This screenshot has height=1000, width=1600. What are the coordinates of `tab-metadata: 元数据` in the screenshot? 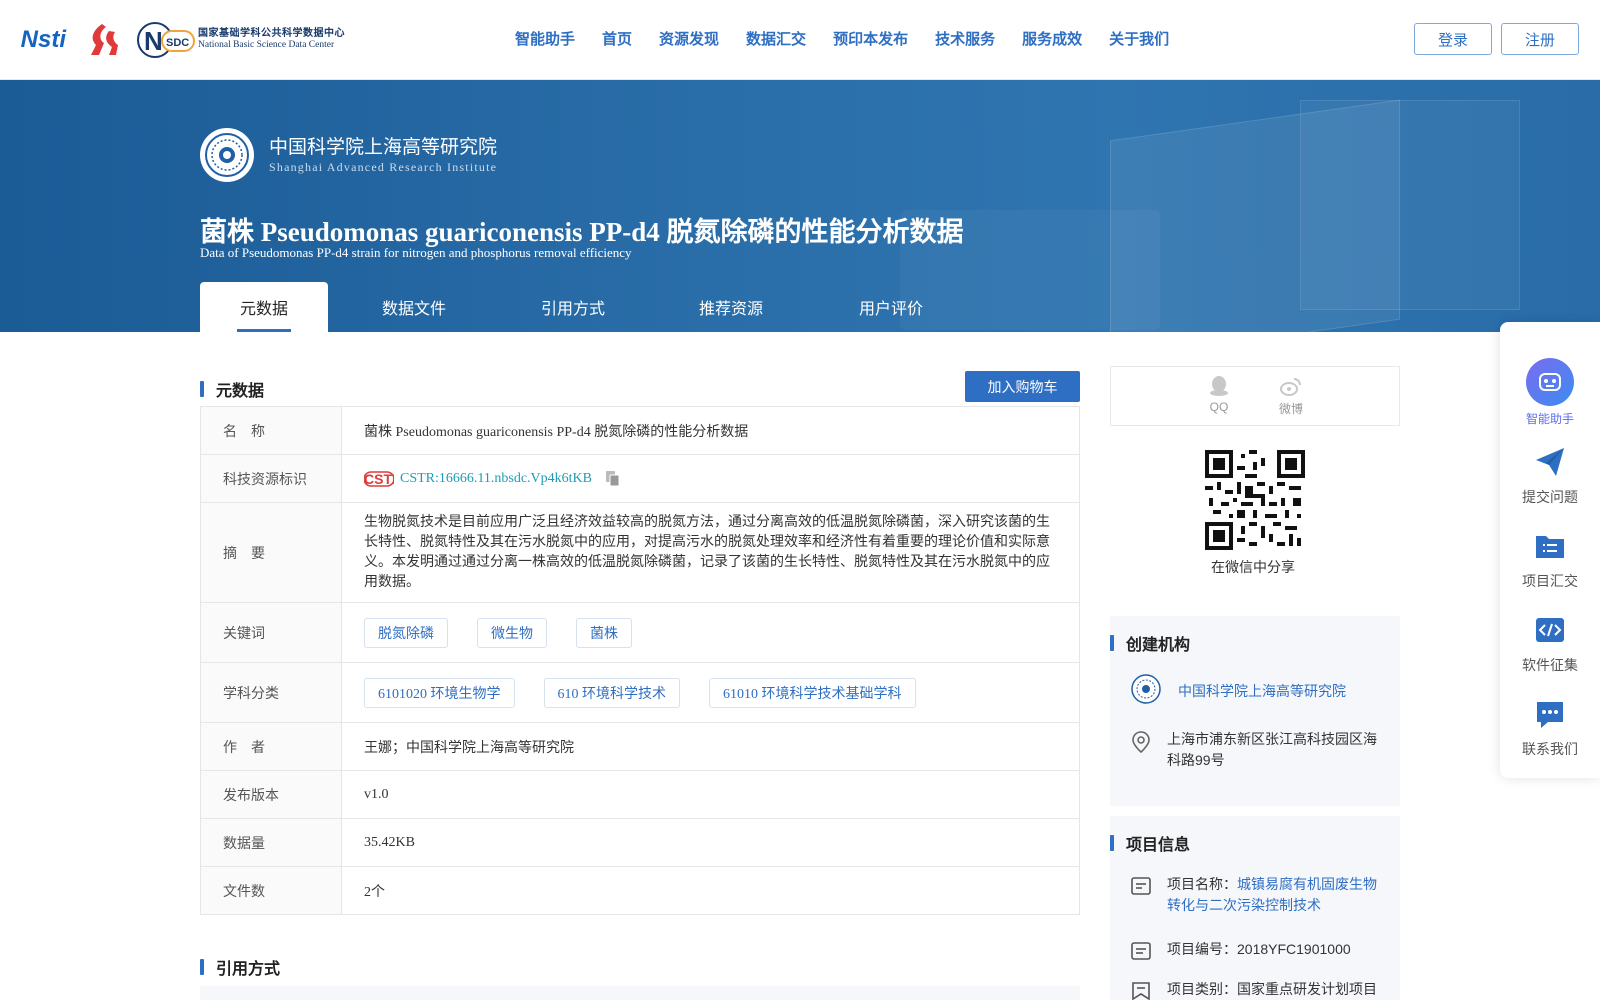 It's located at (264, 307).